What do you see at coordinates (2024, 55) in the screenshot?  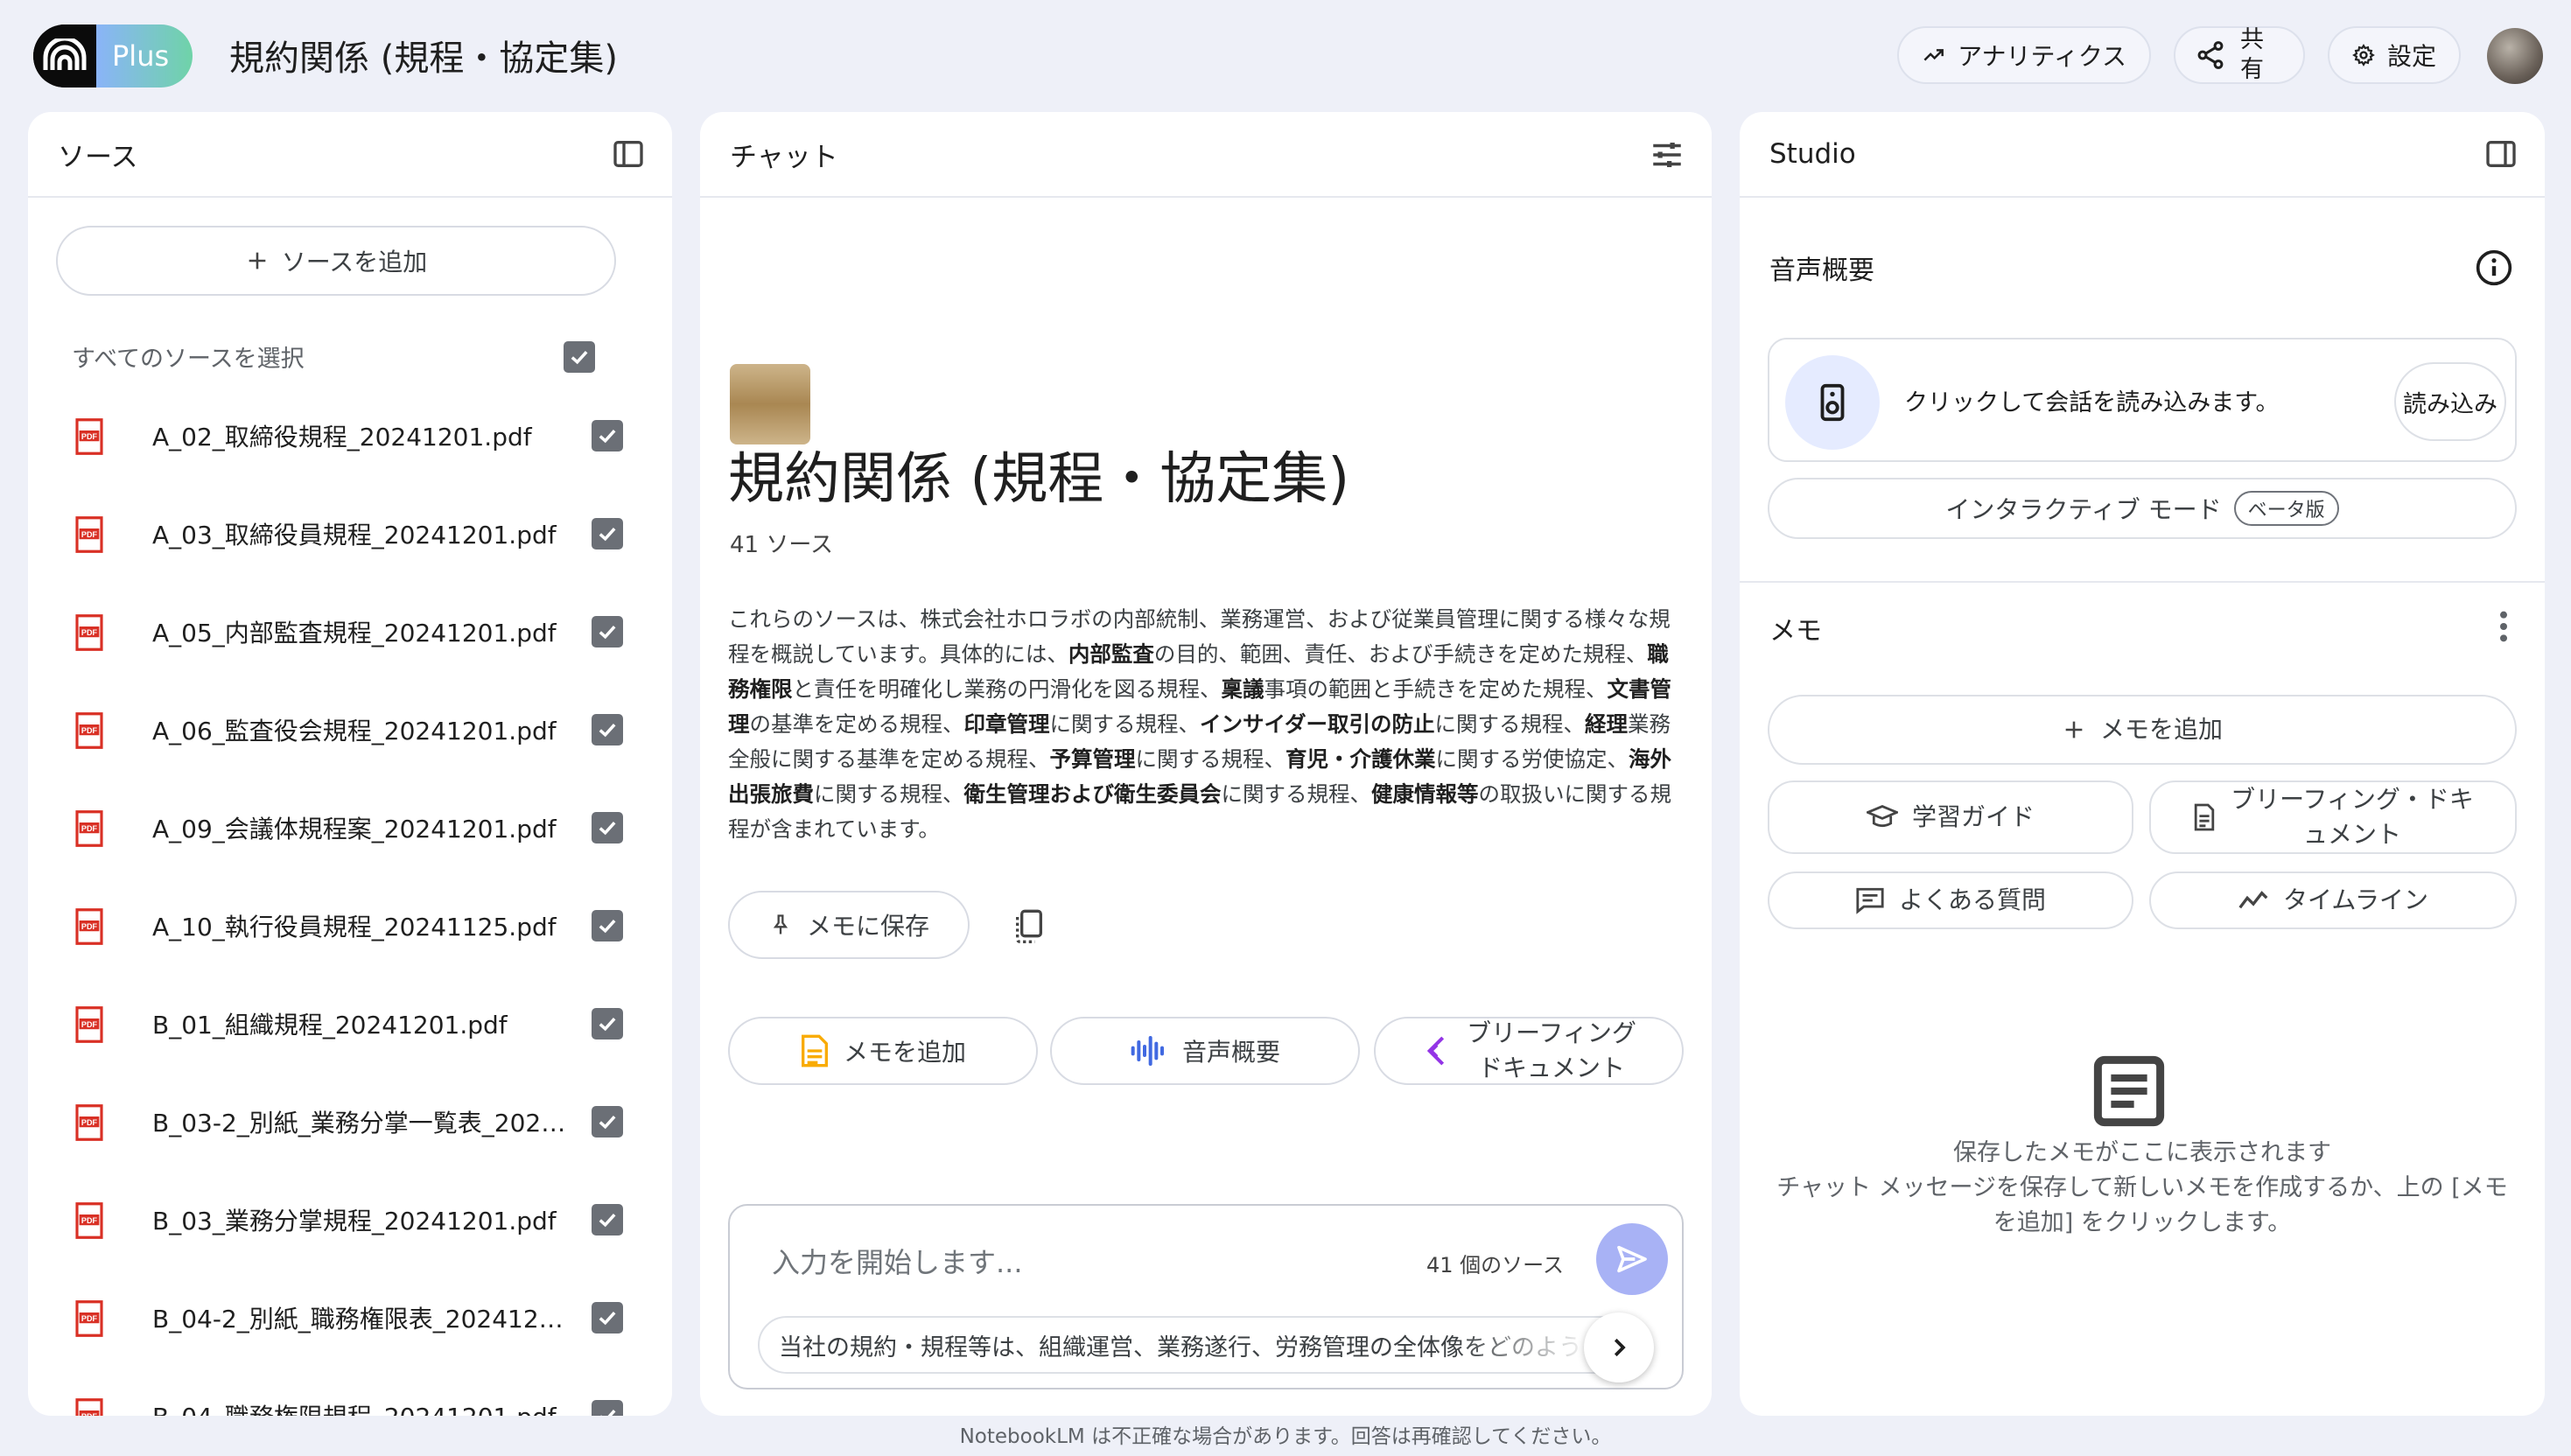 I see `analytics-button: アナリティクス` at bounding box center [2024, 55].